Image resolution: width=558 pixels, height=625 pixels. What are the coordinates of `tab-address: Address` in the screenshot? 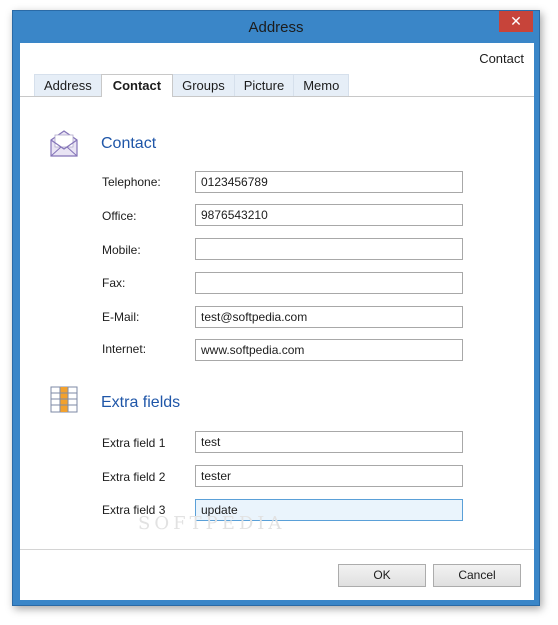 It's located at (68, 85).